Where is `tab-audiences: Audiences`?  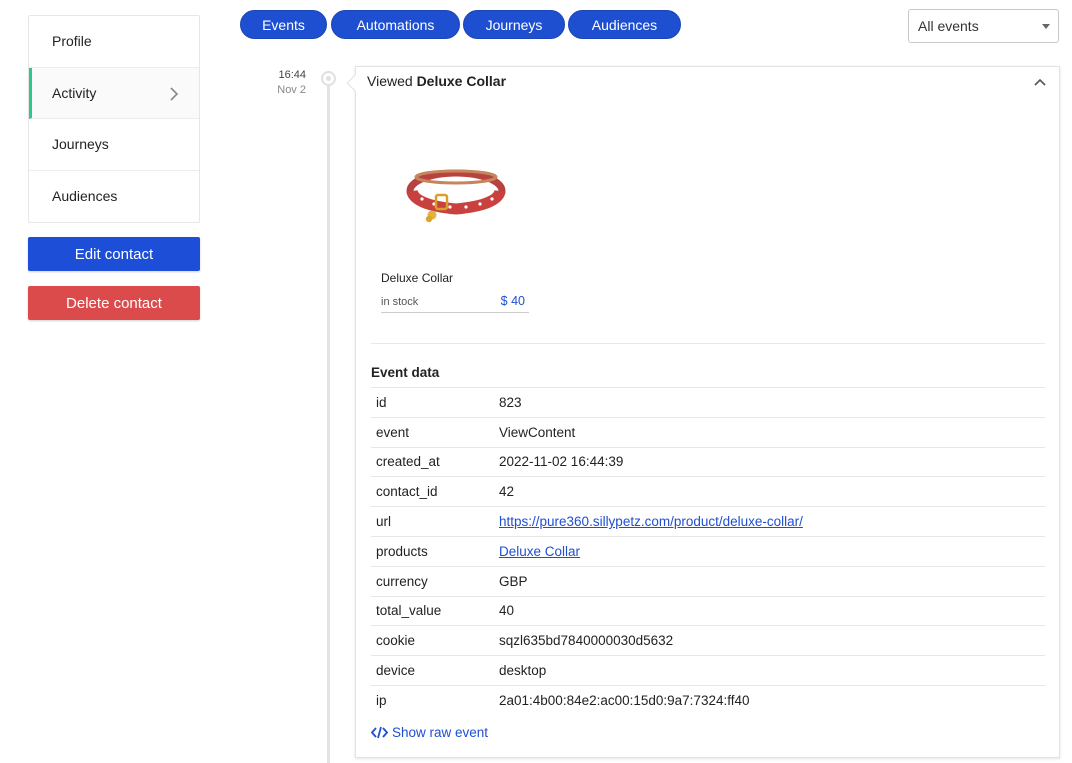 tab-audiences: Audiences is located at coordinates (624, 24).